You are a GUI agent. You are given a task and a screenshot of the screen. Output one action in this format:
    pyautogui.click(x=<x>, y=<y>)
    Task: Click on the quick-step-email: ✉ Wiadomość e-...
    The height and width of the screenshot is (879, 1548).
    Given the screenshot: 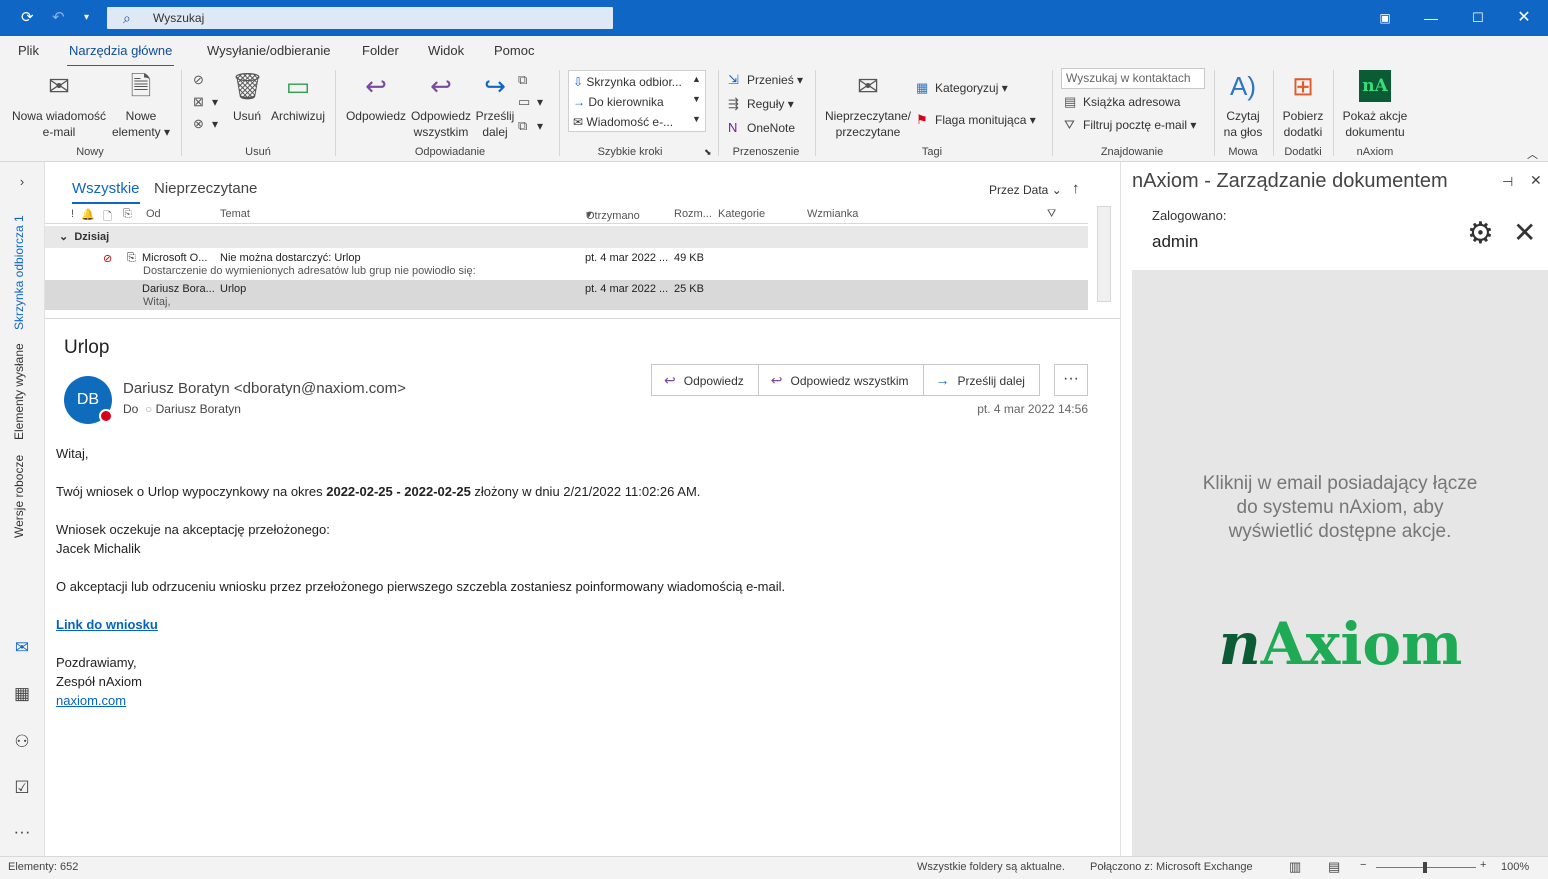 What is the action you would take?
    pyautogui.click(x=623, y=122)
    